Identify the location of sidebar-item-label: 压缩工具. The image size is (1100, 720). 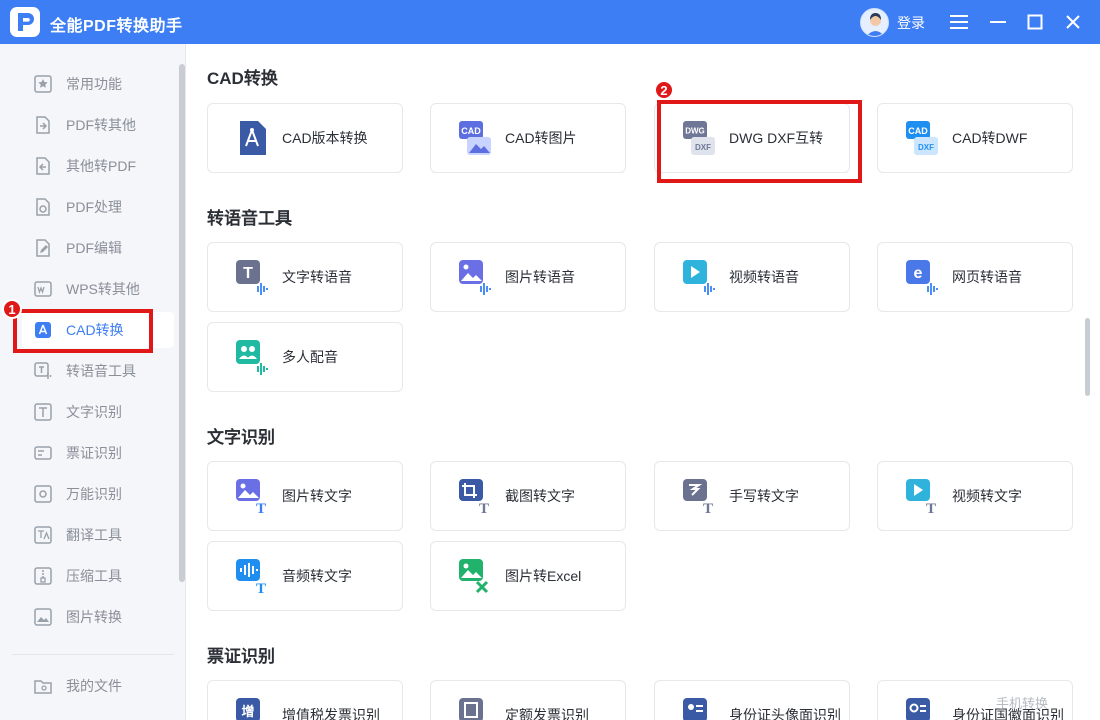
(94, 576).